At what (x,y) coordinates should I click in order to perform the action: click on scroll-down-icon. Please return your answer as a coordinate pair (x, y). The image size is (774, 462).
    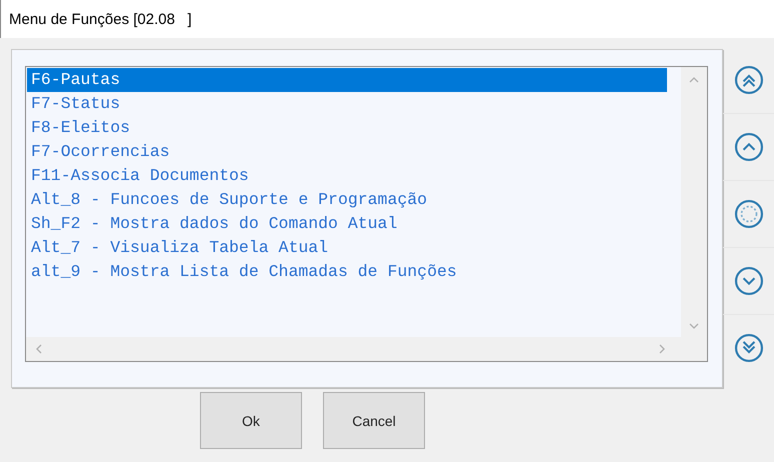
    Looking at the image, I should click on (694, 326).